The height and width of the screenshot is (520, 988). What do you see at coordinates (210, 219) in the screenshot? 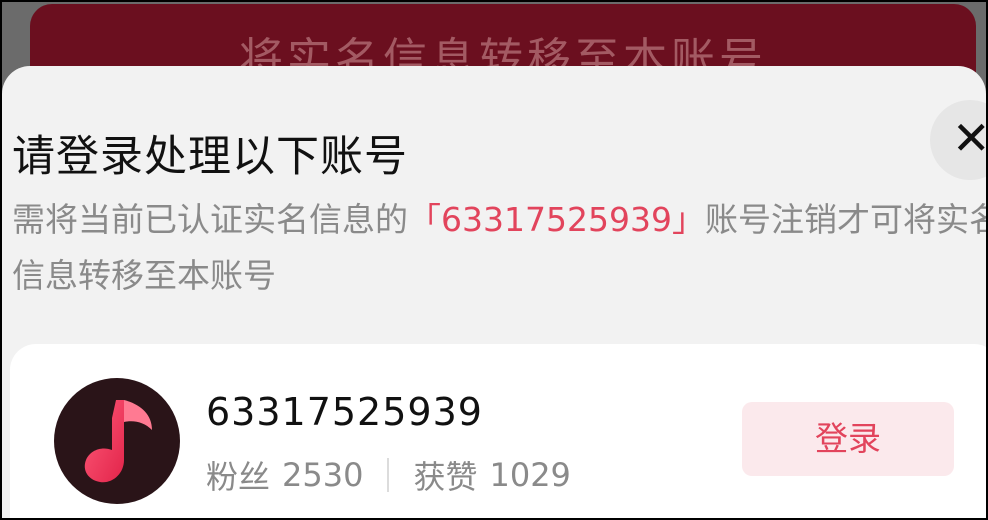
I see `description-prefix: 需将当前已认证实名信息的` at bounding box center [210, 219].